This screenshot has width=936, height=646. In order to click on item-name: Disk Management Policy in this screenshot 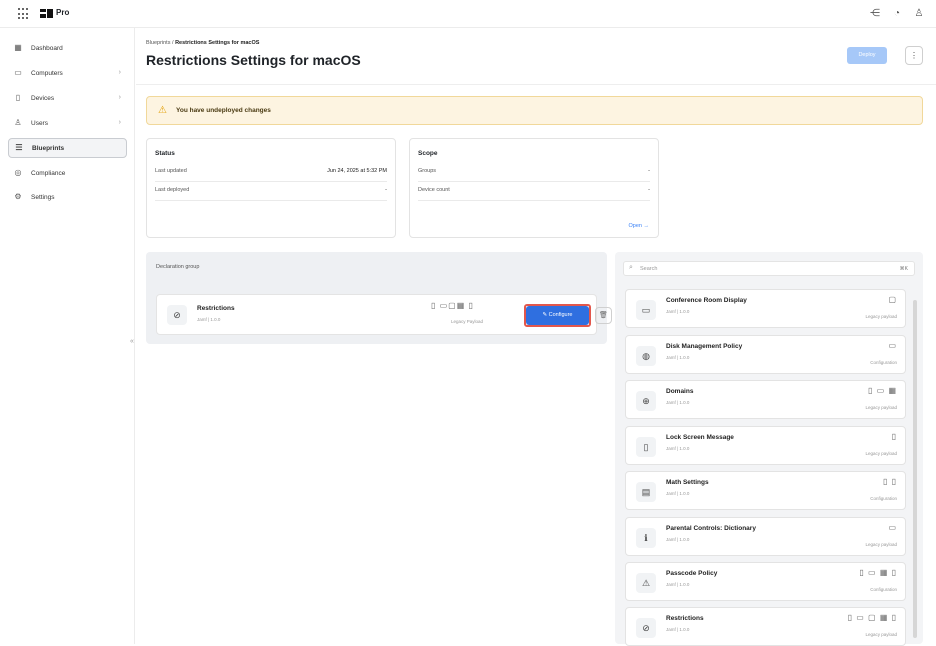, I will do `click(704, 346)`.